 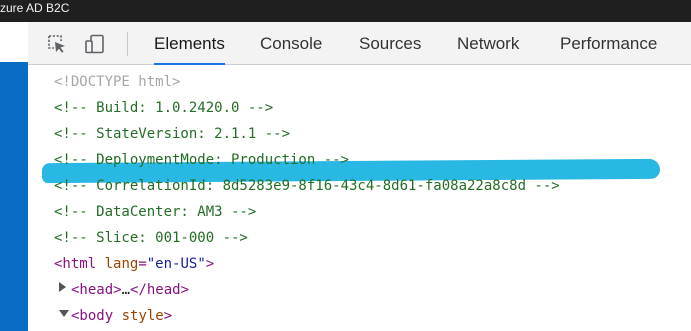 I want to click on tab-console-label: Console, so click(x=291, y=43).